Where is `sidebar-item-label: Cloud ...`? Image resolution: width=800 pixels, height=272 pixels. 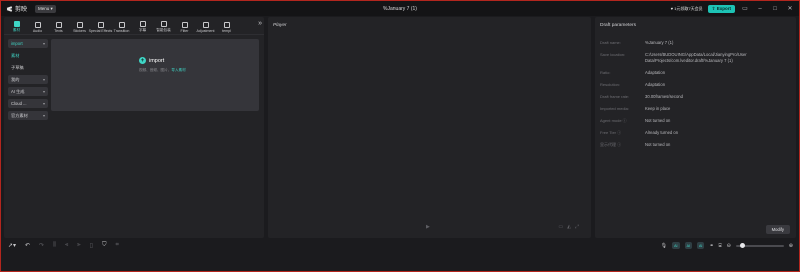 sidebar-item-label: Cloud ... is located at coordinates (19, 103).